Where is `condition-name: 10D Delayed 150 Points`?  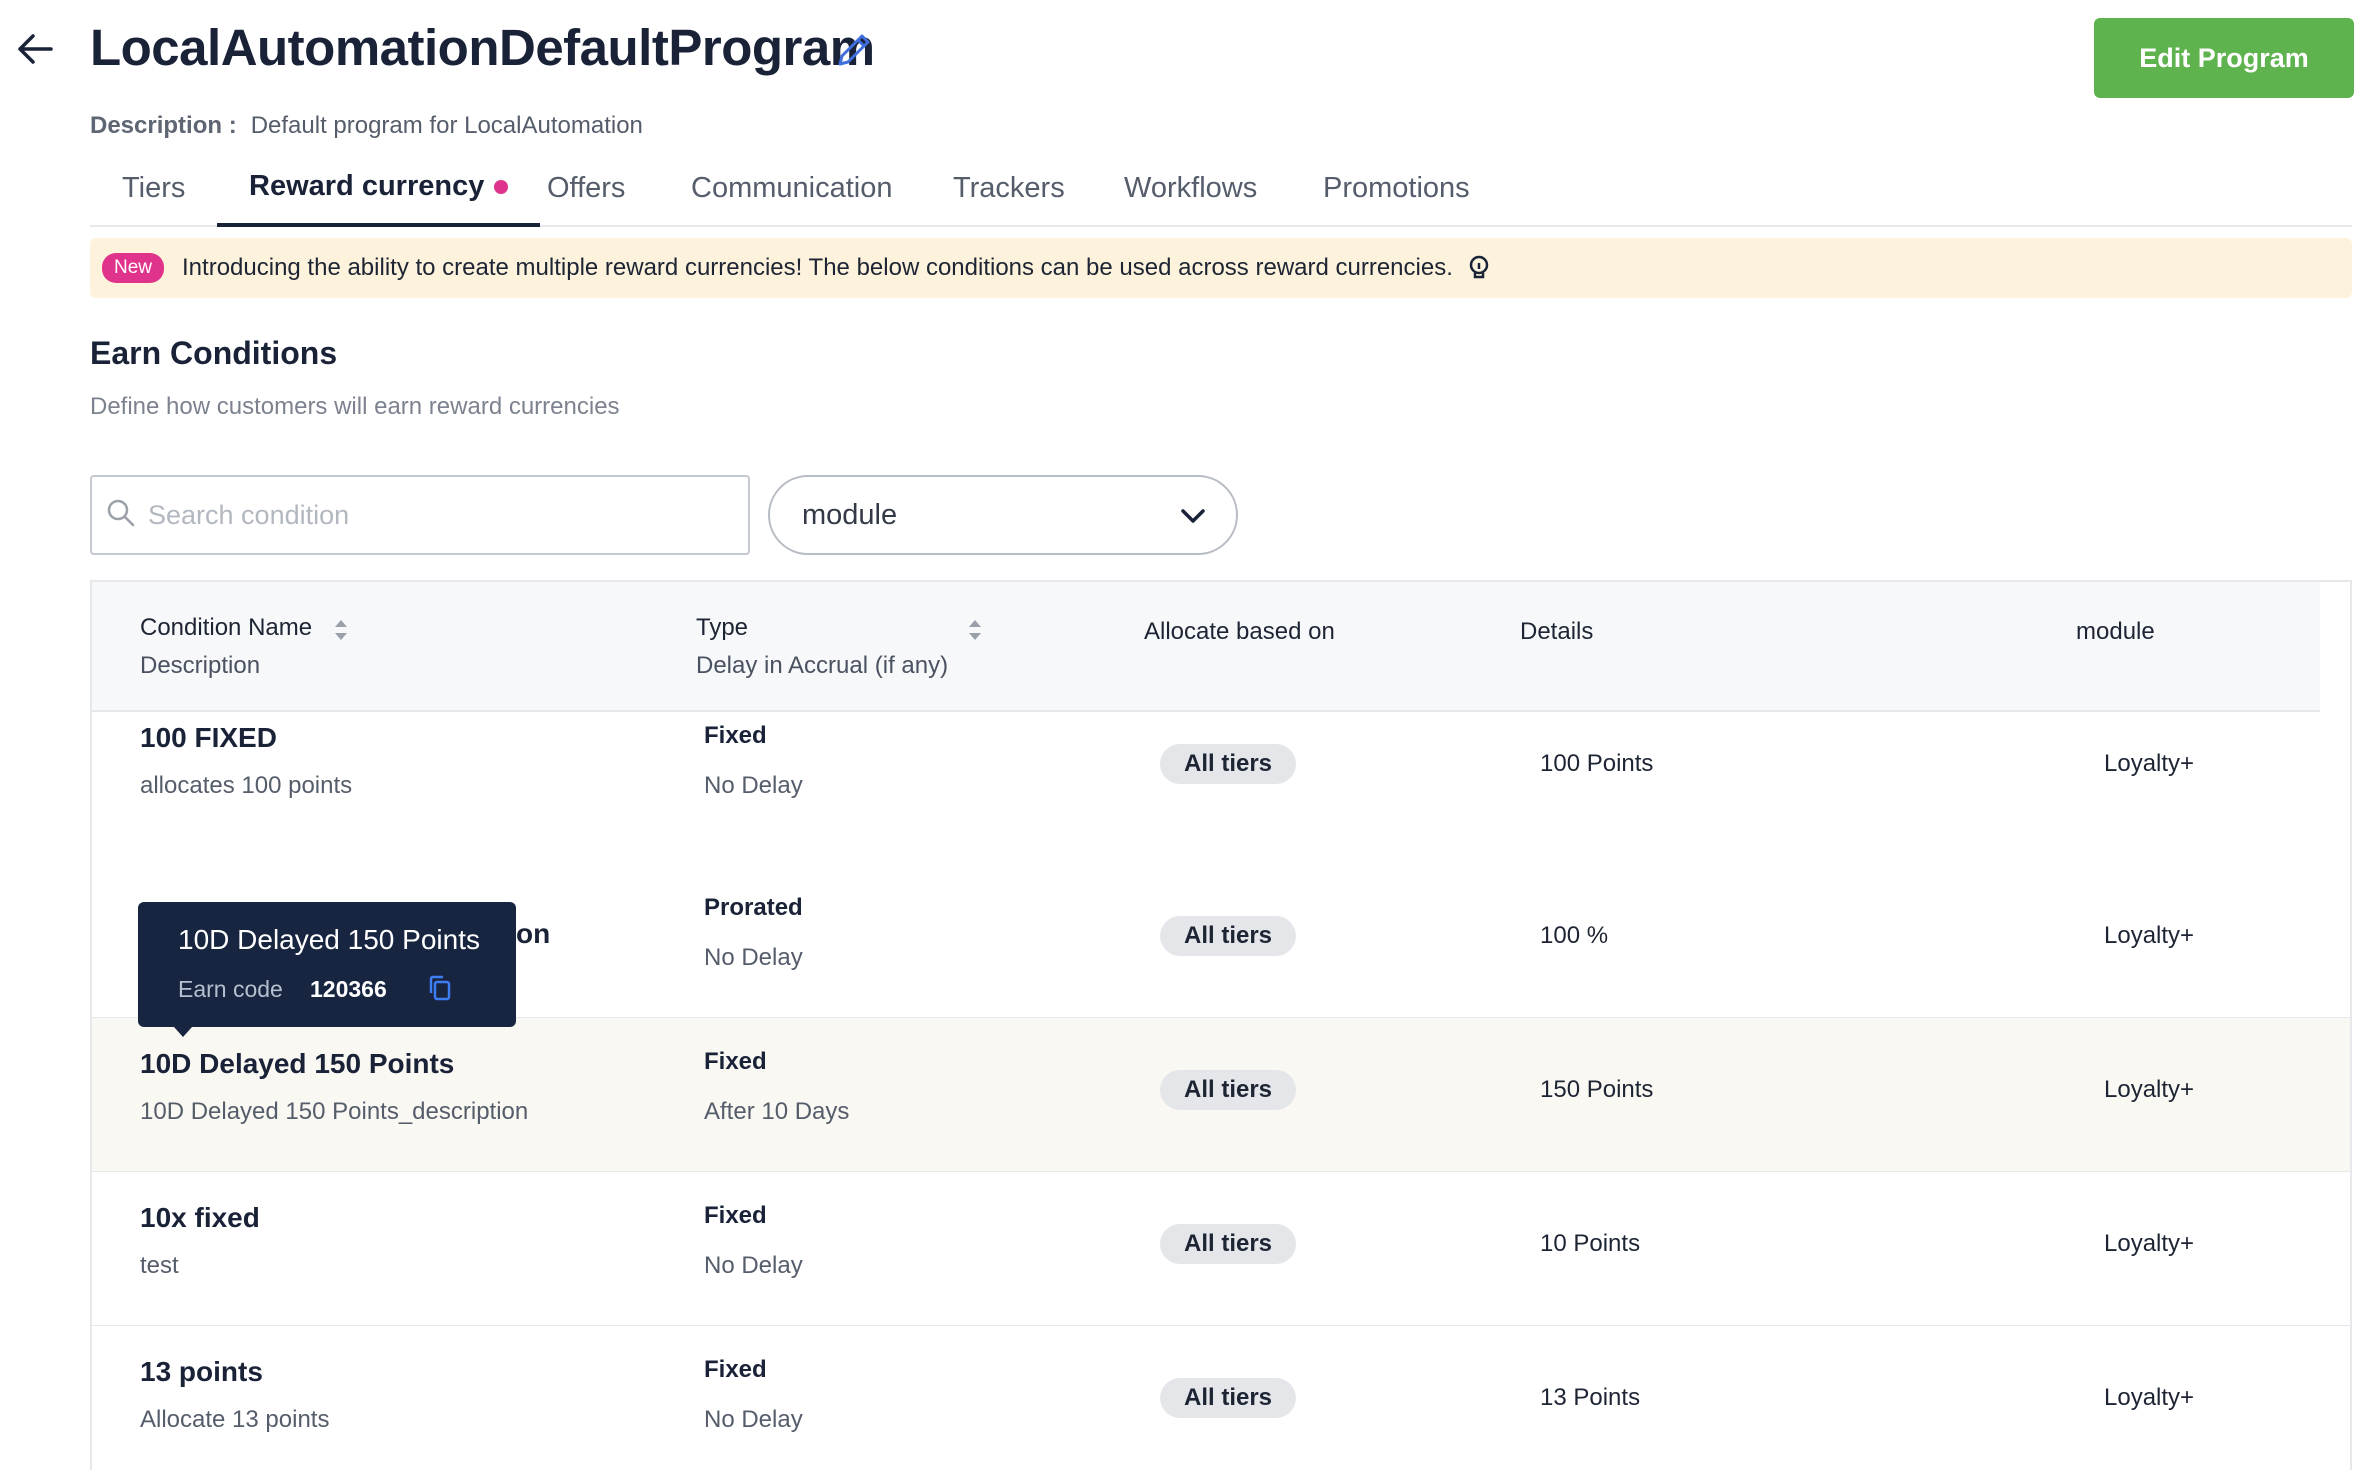
condition-name: 10D Delayed 150 Points is located at coordinates (297, 1063).